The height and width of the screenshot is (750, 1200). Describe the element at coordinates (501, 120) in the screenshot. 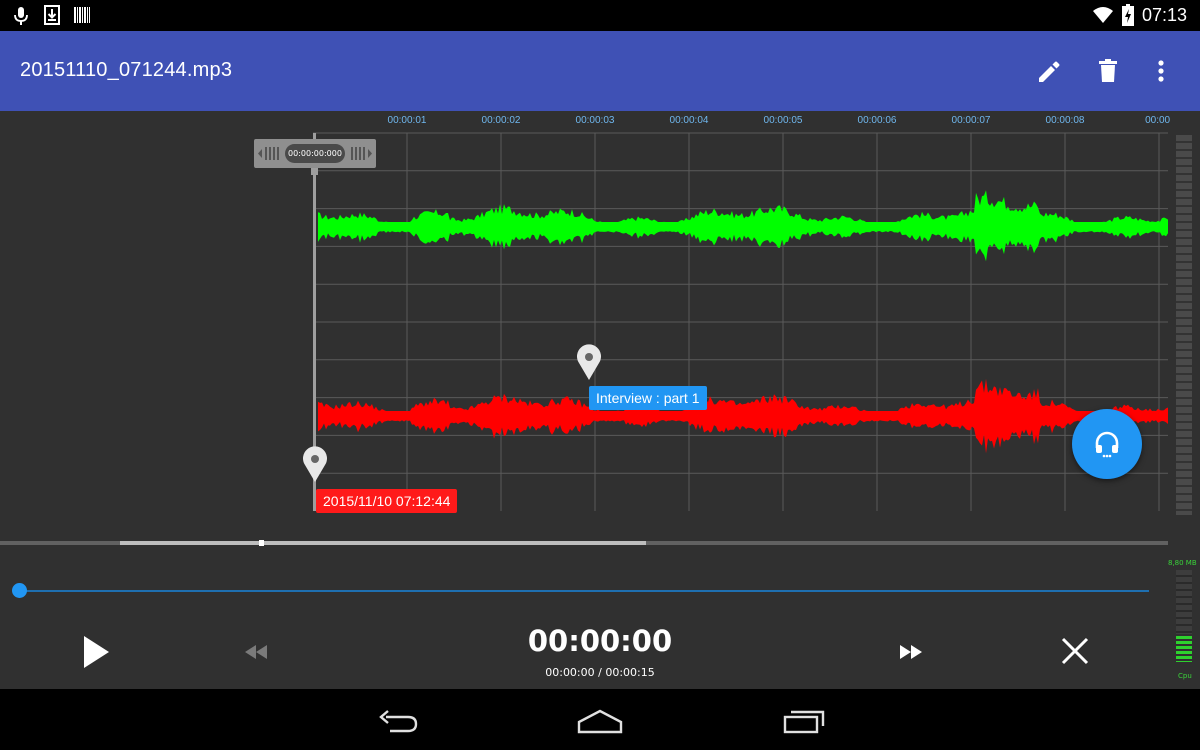

I see `time-tick-label: 00:00:02` at that location.